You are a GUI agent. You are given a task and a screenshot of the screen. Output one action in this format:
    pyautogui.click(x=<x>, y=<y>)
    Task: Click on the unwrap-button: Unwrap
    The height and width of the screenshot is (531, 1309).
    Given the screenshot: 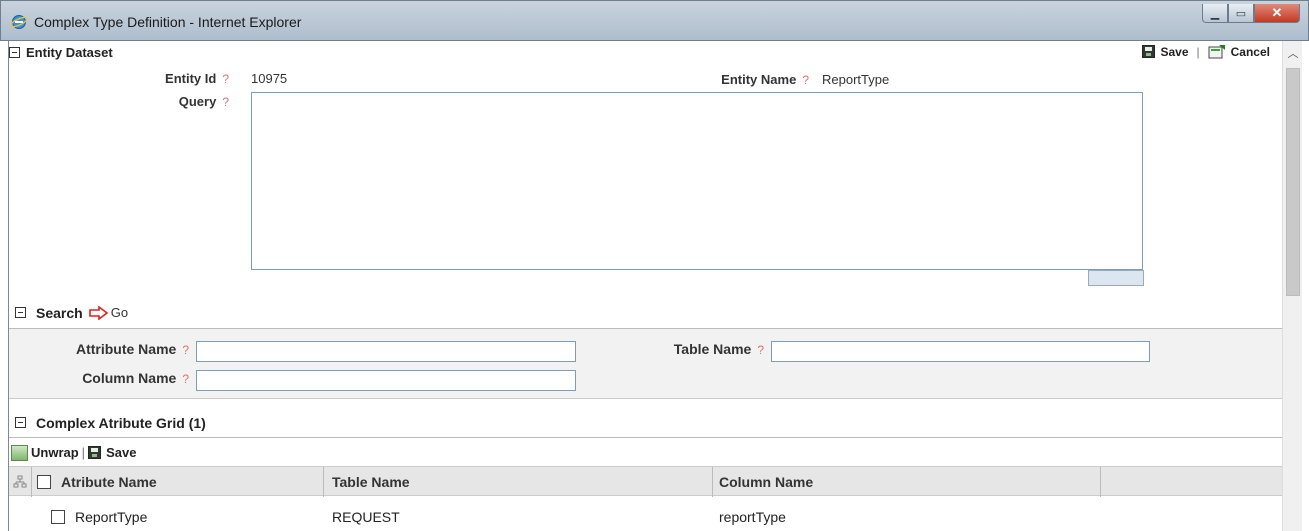 What is the action you would take?
    pyautogui.click(x=55, y=452)
    